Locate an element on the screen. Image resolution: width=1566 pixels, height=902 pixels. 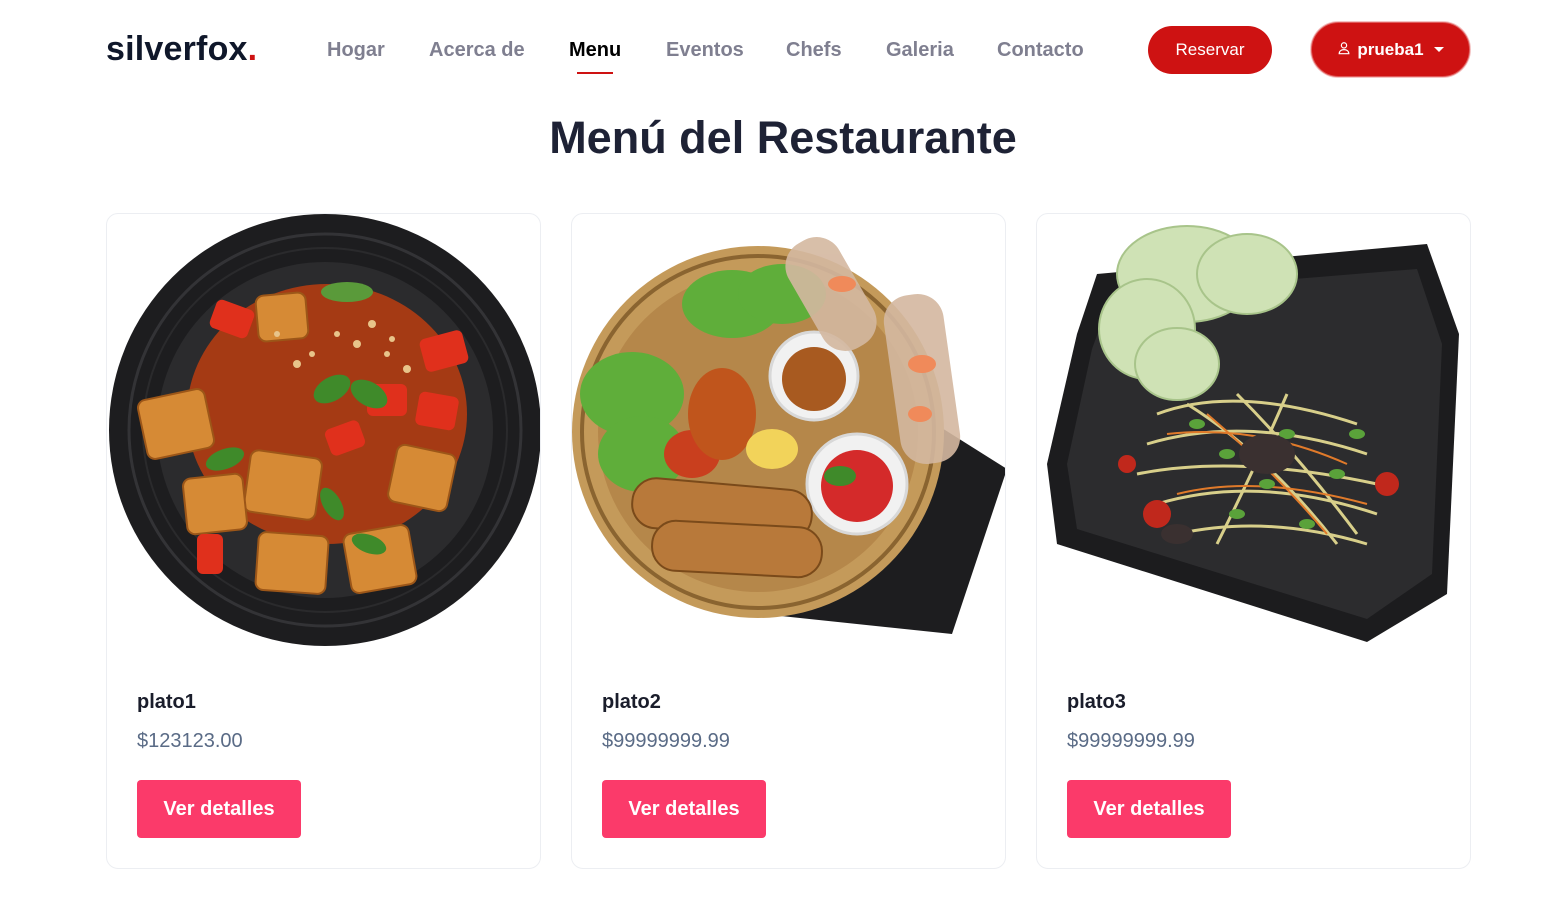
nav-item-menu: Menu is located at coordinates (595, 55).